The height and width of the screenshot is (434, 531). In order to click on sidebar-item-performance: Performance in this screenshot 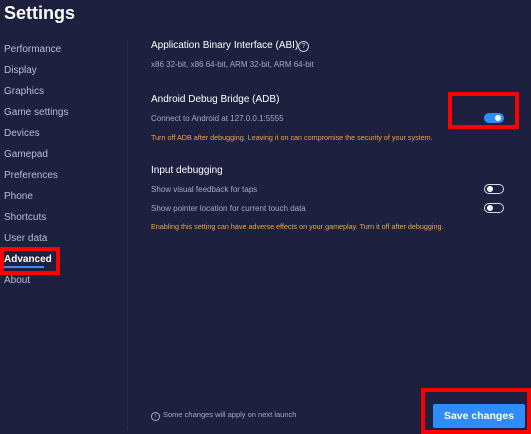, I will do `click(32, 49)`.